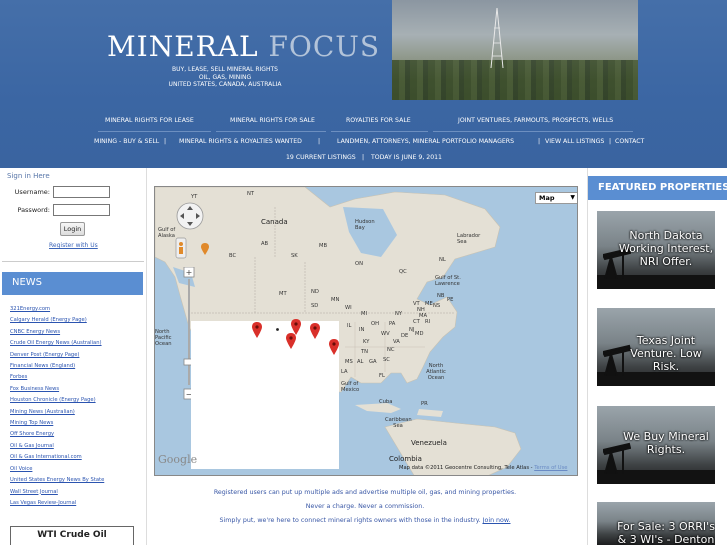 The height and width of the screenshot is (545, 727). Describe the element at coordinates (225, 69) in the screenshot. I see `tagline-line-1: BUY, LEASE, SELL MINERAL RIGHTS` at that location.